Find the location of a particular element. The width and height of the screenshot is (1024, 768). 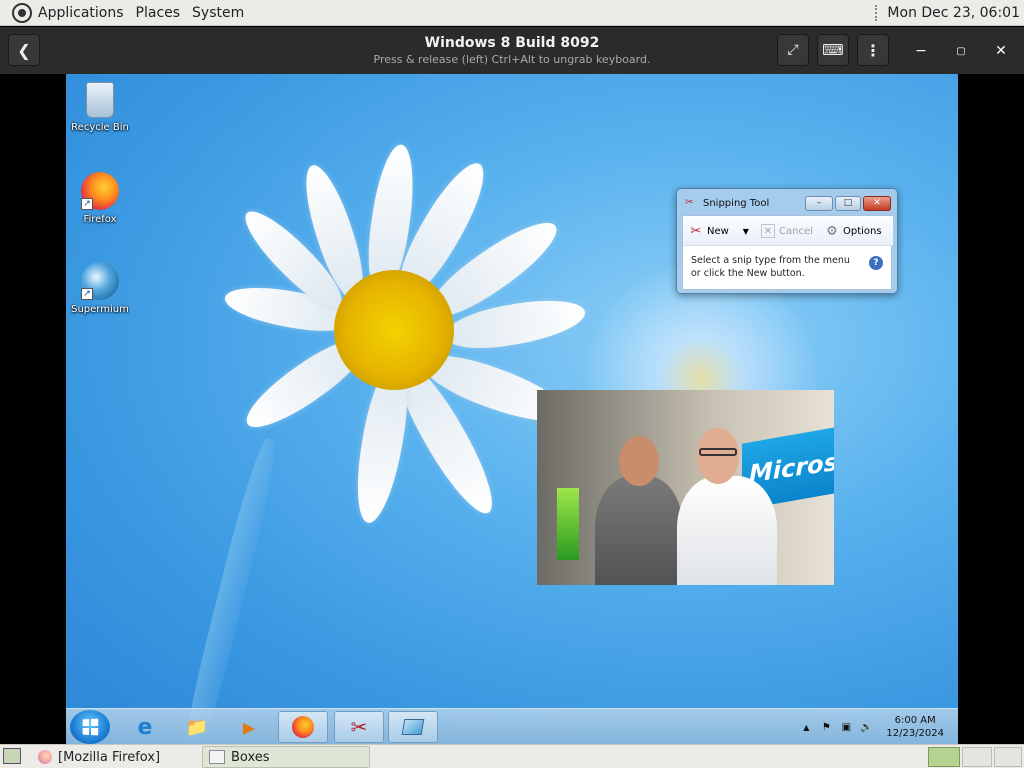

taskbar-internet-explorer: e is located at coordinates (145, 727).